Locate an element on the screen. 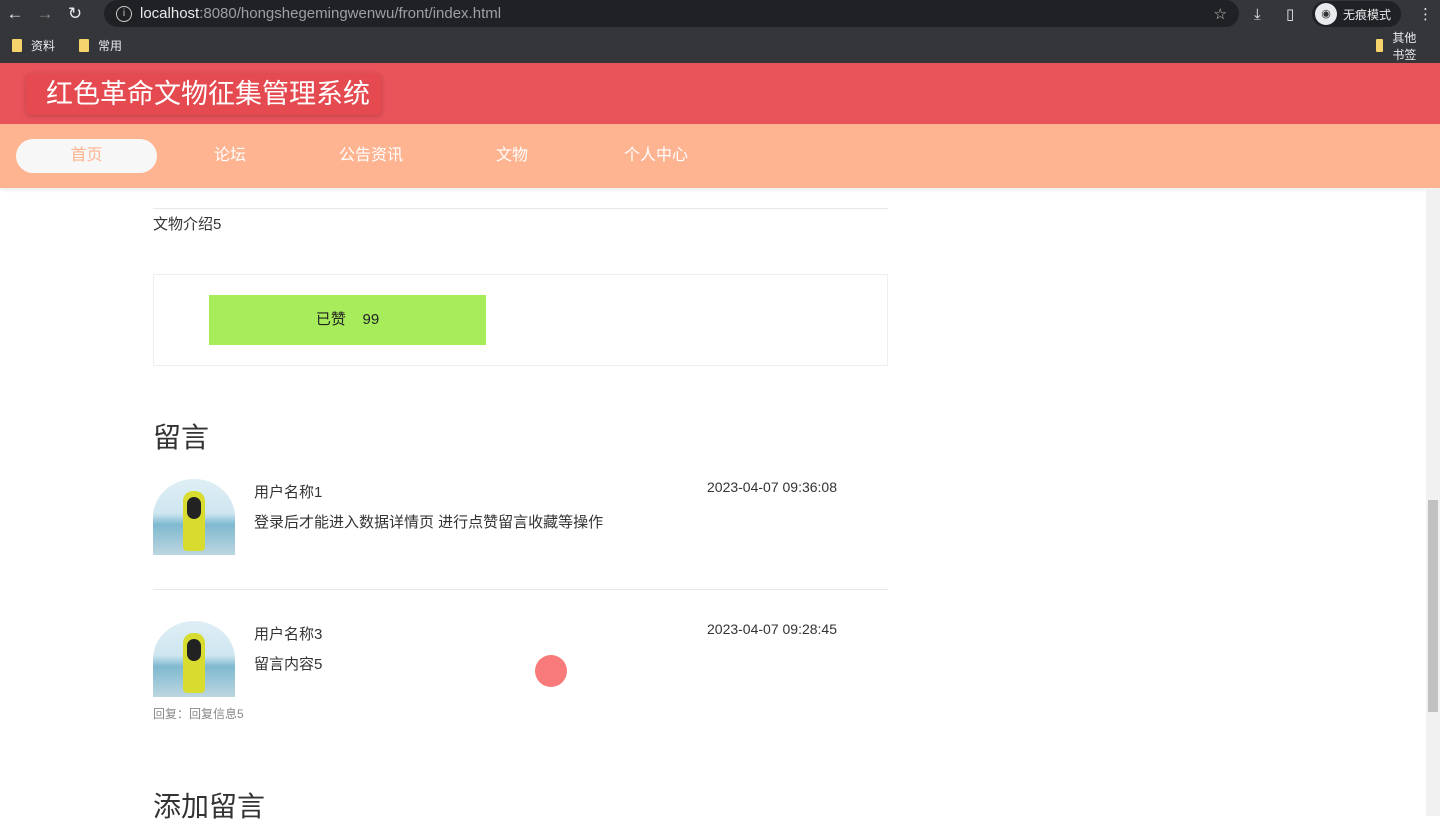 The width and height of the screenshot is (1440, 825). back-icon: ← is located at coordinates (15, 14).